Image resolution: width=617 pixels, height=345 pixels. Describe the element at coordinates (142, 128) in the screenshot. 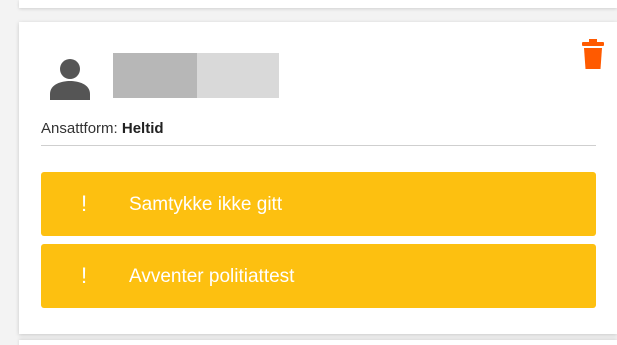

I see `employment-type-value: Heltid` at that location.